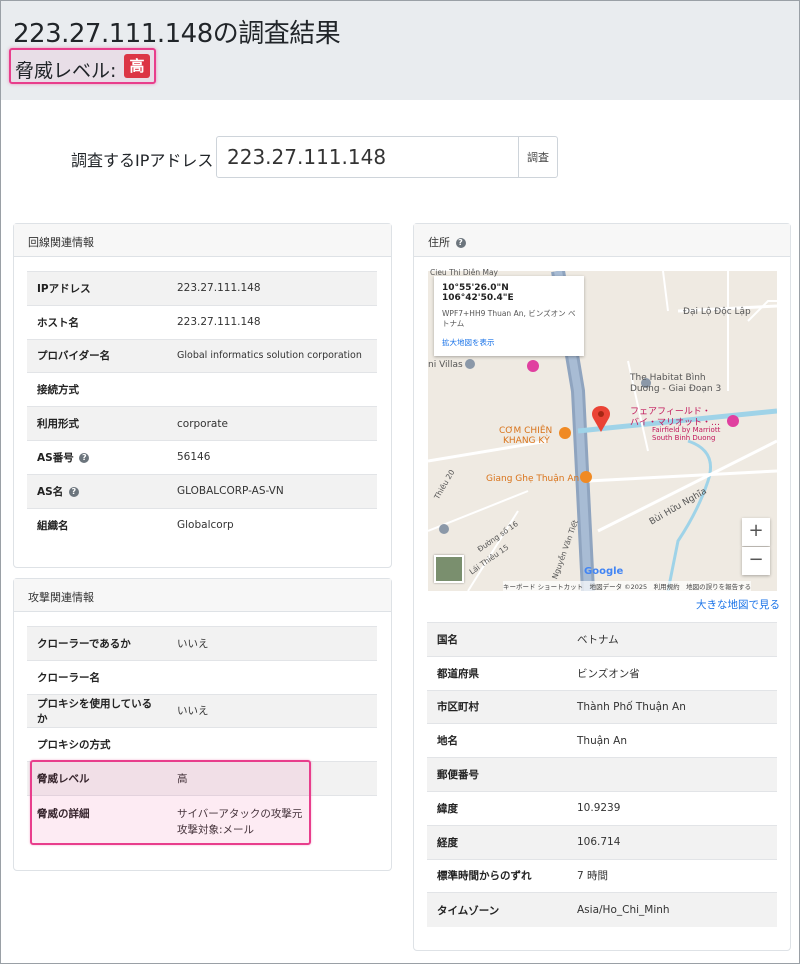 The height and width of the screenshot is (964, 800). I want to click on map-label: Dương - Giai Đoạn 3, so click(676, 389).